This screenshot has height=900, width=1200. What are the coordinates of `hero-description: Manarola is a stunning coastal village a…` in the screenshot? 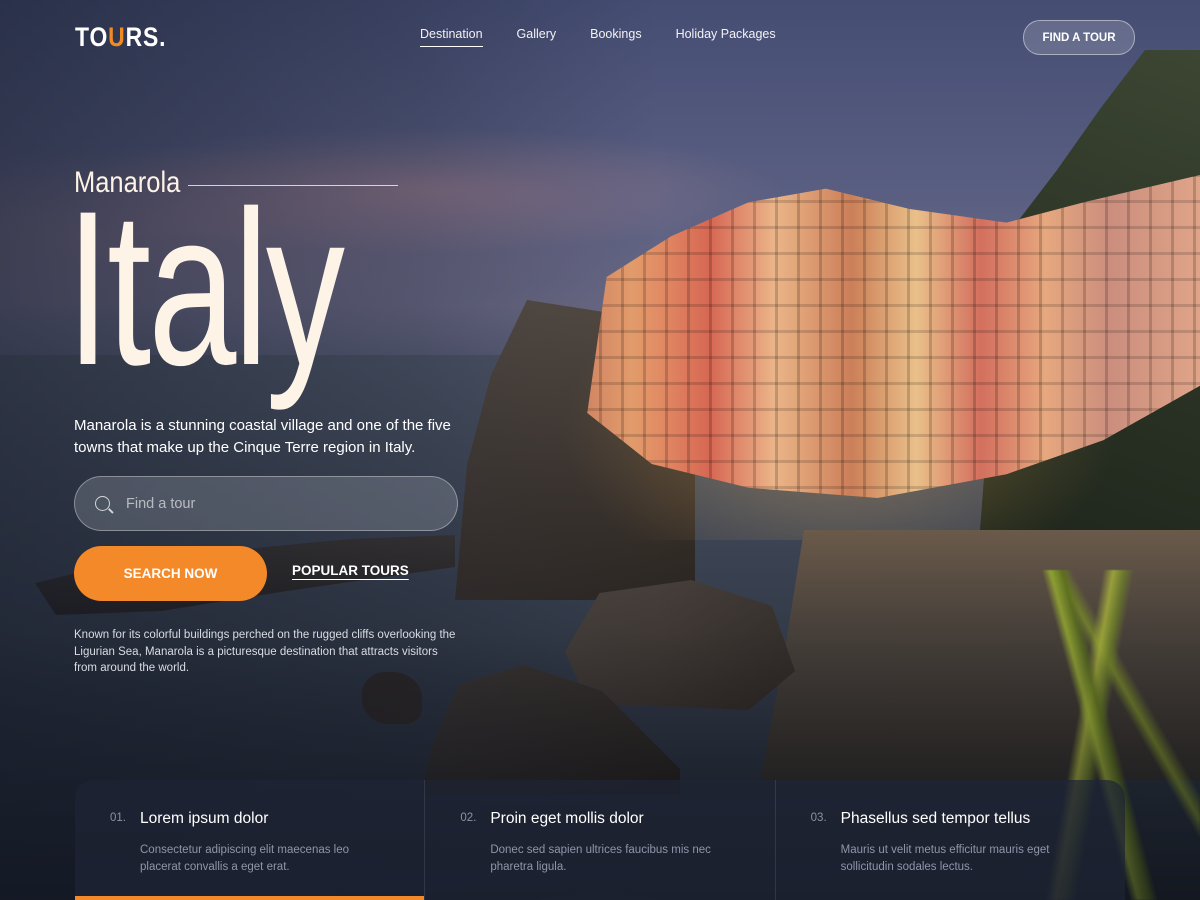 It's located at (262, 436).